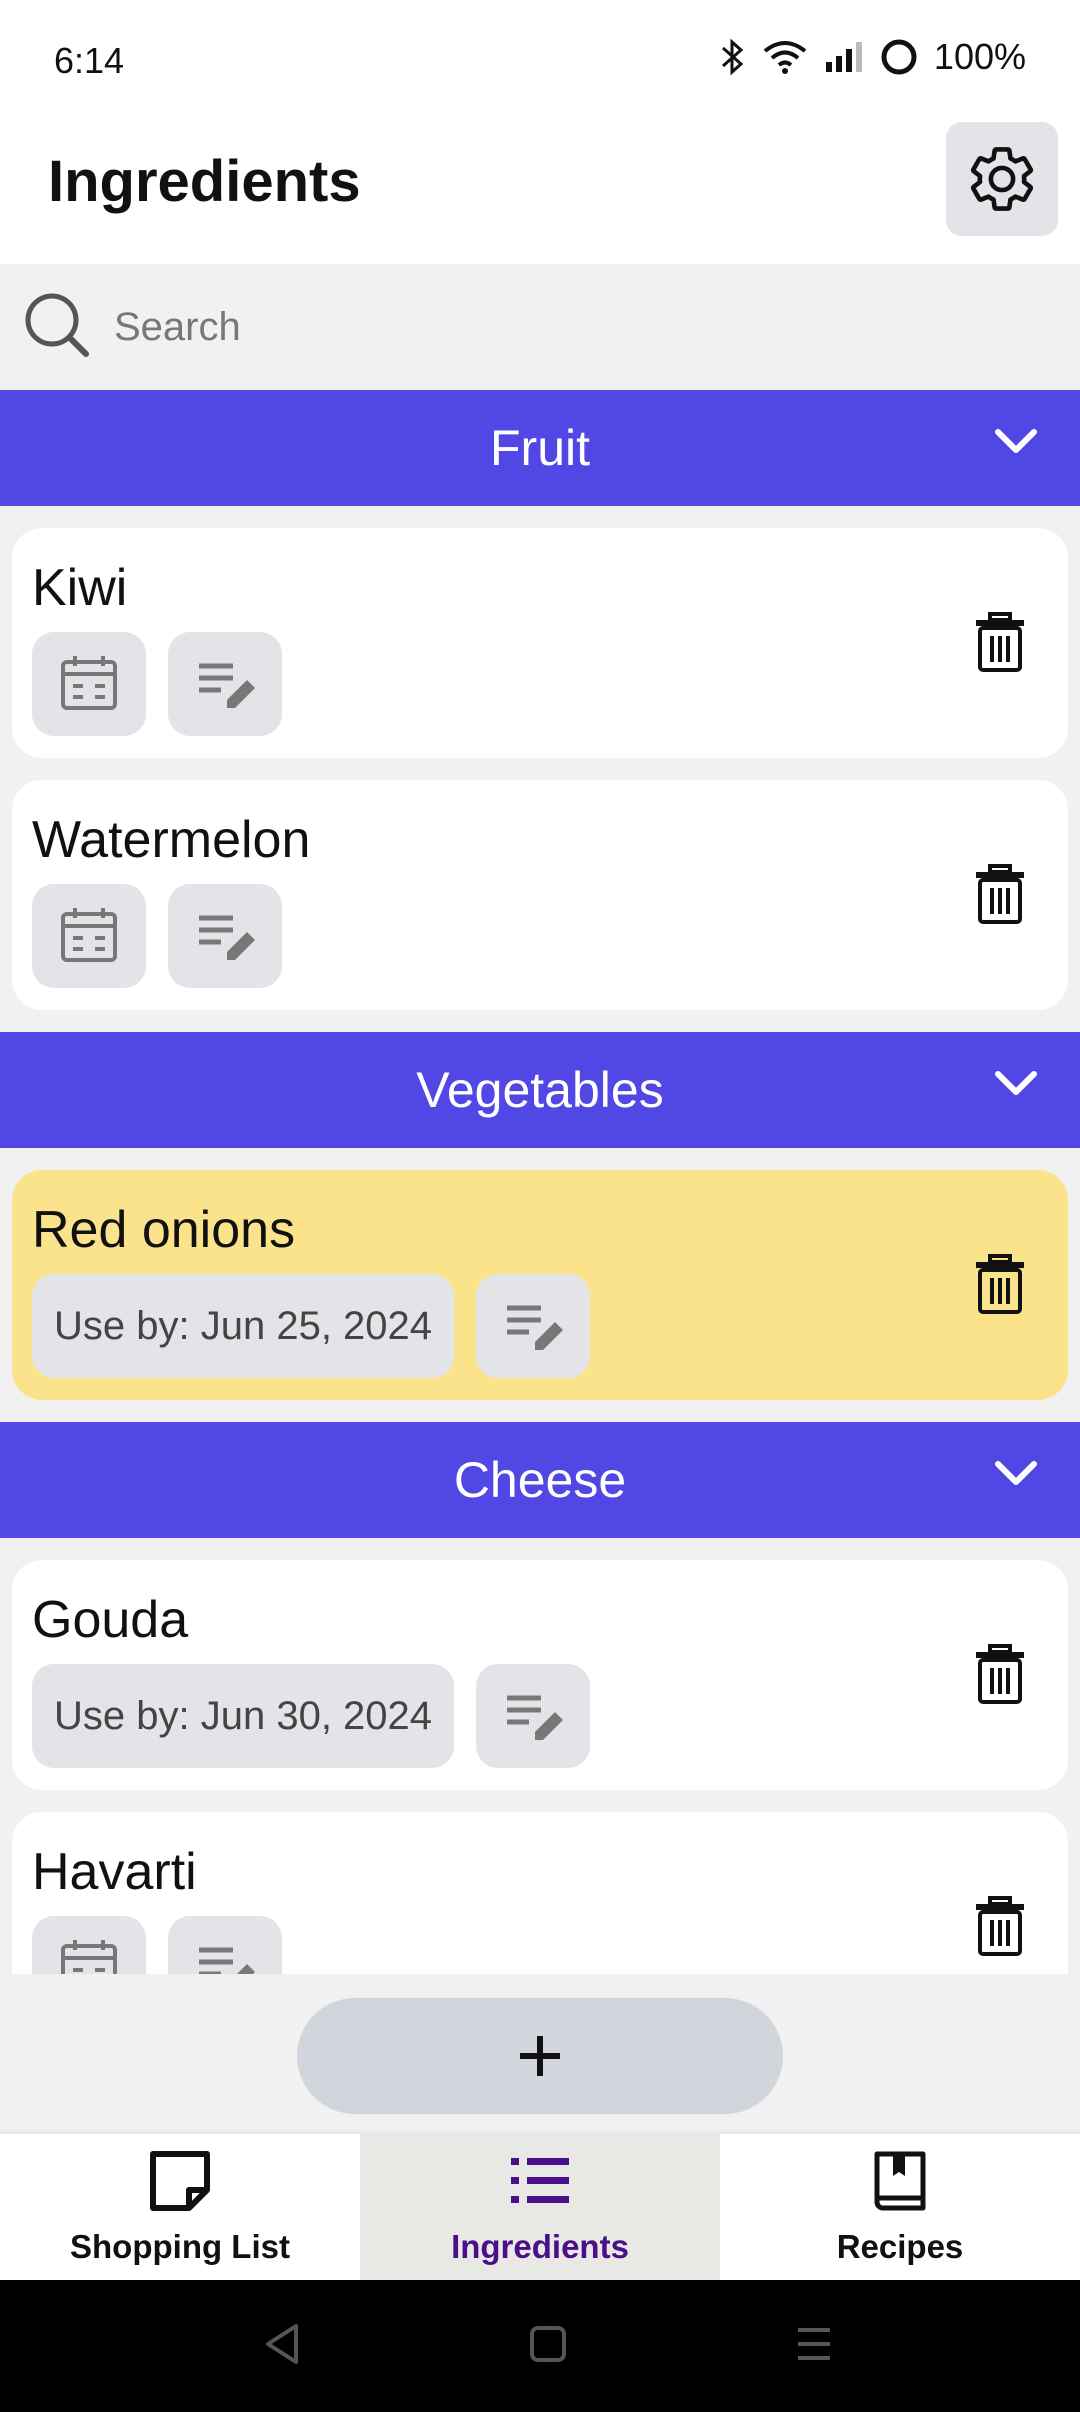 This screenshot has height=2412, width=1080. I want to click on nav-recipes: Recipes, so click(900, 2207).